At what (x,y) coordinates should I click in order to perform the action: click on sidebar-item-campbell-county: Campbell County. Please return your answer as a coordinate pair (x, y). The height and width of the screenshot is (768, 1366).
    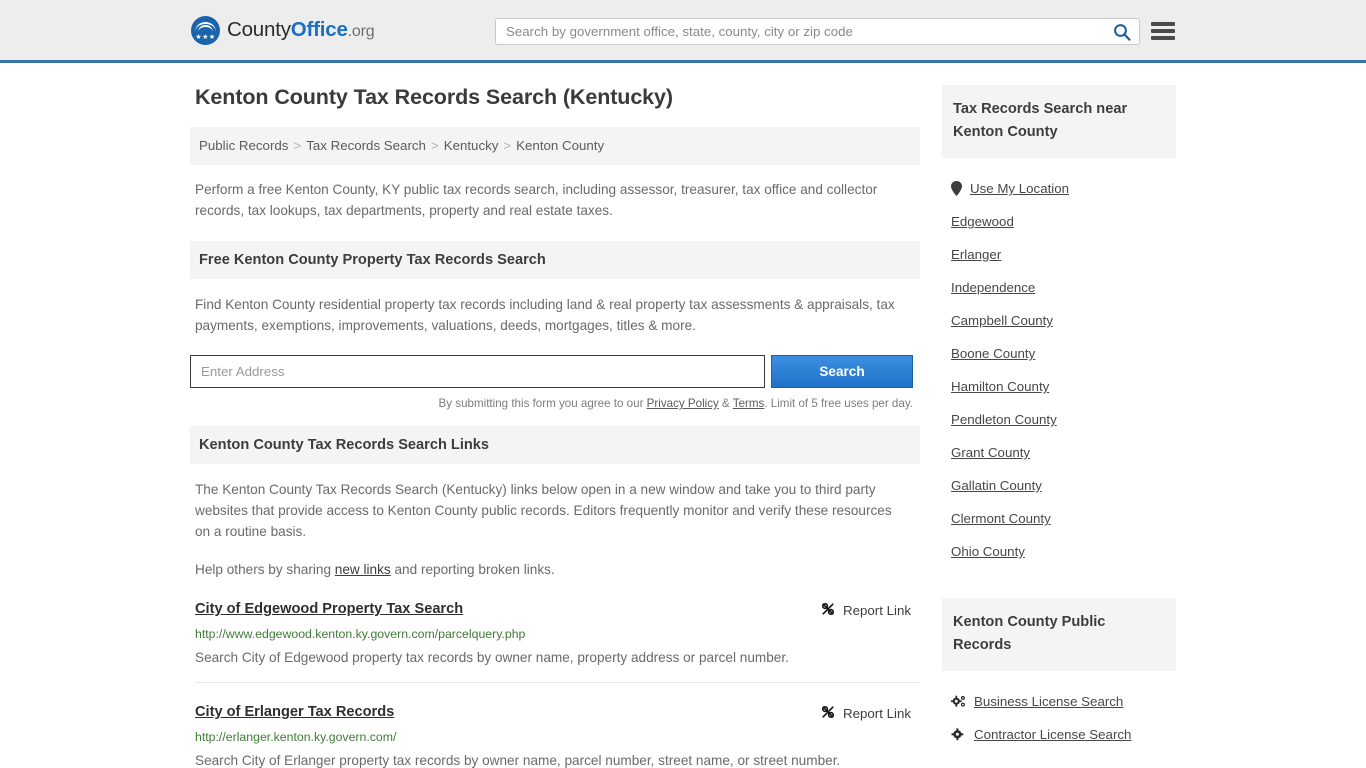
    Looking at the image, I should click on (1059, 320).